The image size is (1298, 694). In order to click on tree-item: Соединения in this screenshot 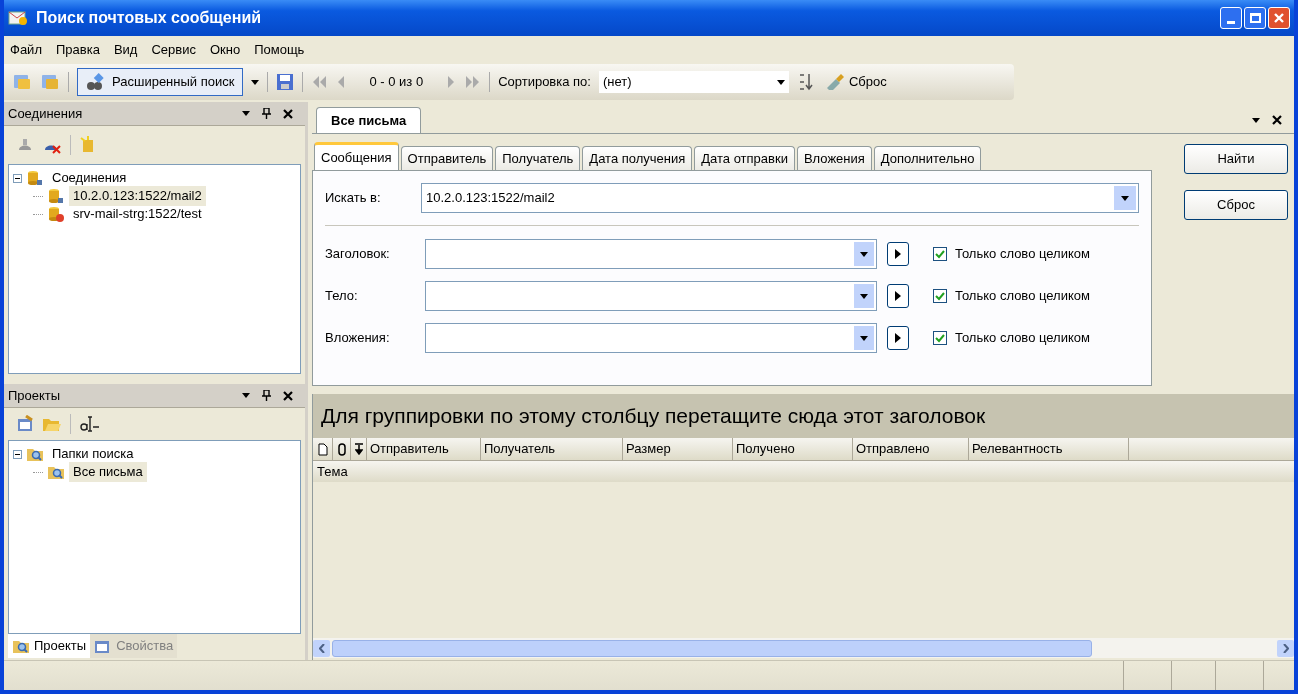, I will do `click(89, 178)`.